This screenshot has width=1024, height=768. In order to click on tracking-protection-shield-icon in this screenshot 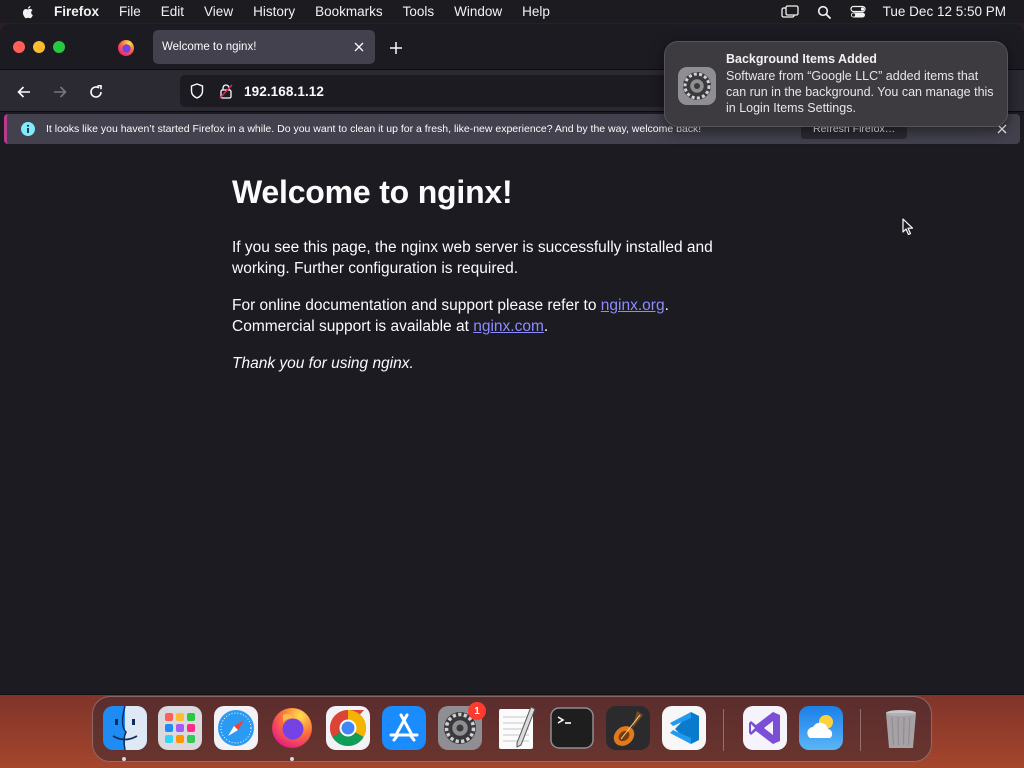, I will do `click(197, 91)`.